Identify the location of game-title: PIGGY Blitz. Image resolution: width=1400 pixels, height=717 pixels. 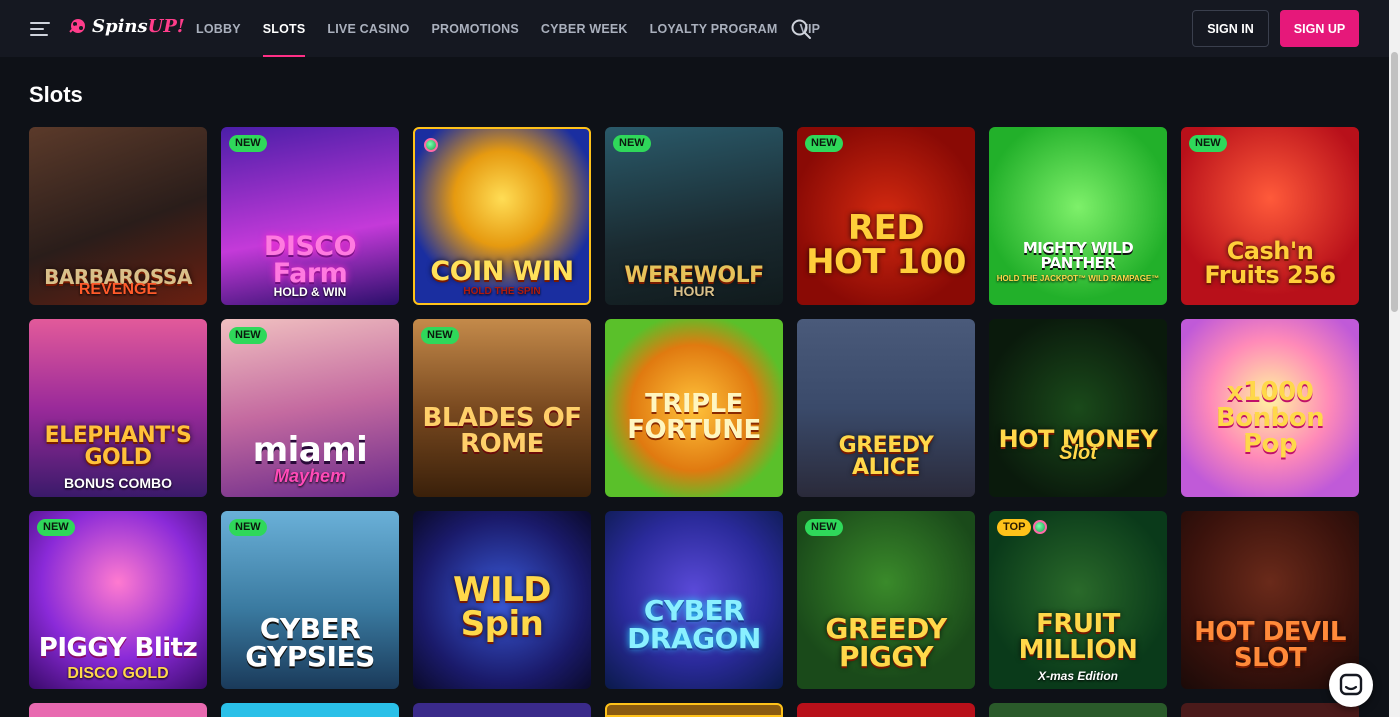
(118, 648).